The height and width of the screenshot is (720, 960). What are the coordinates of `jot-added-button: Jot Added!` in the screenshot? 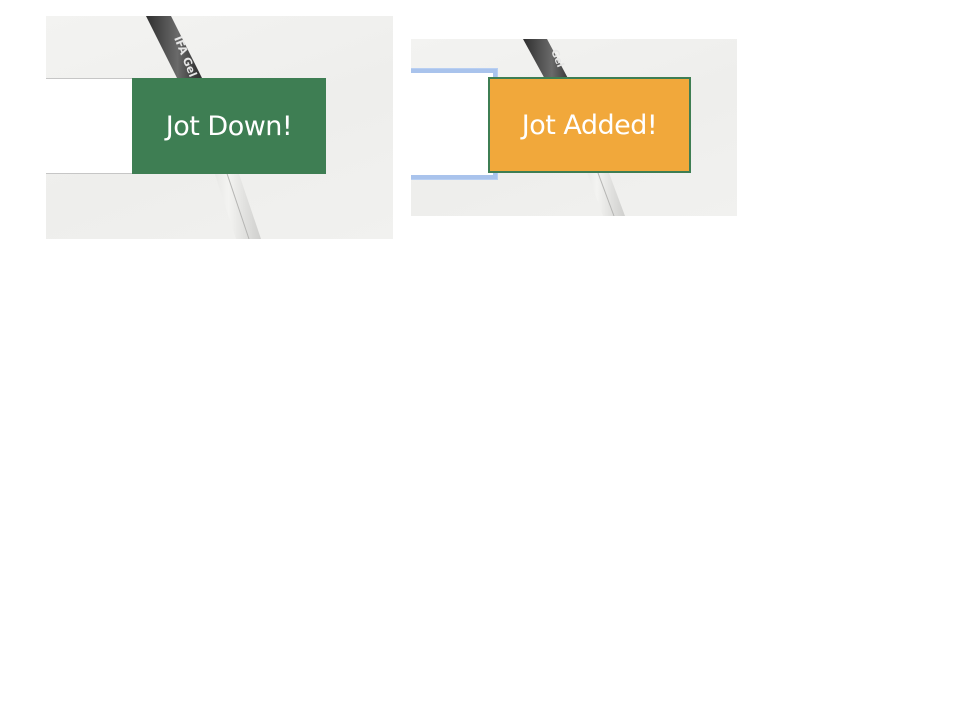 It's located at (589, 125).